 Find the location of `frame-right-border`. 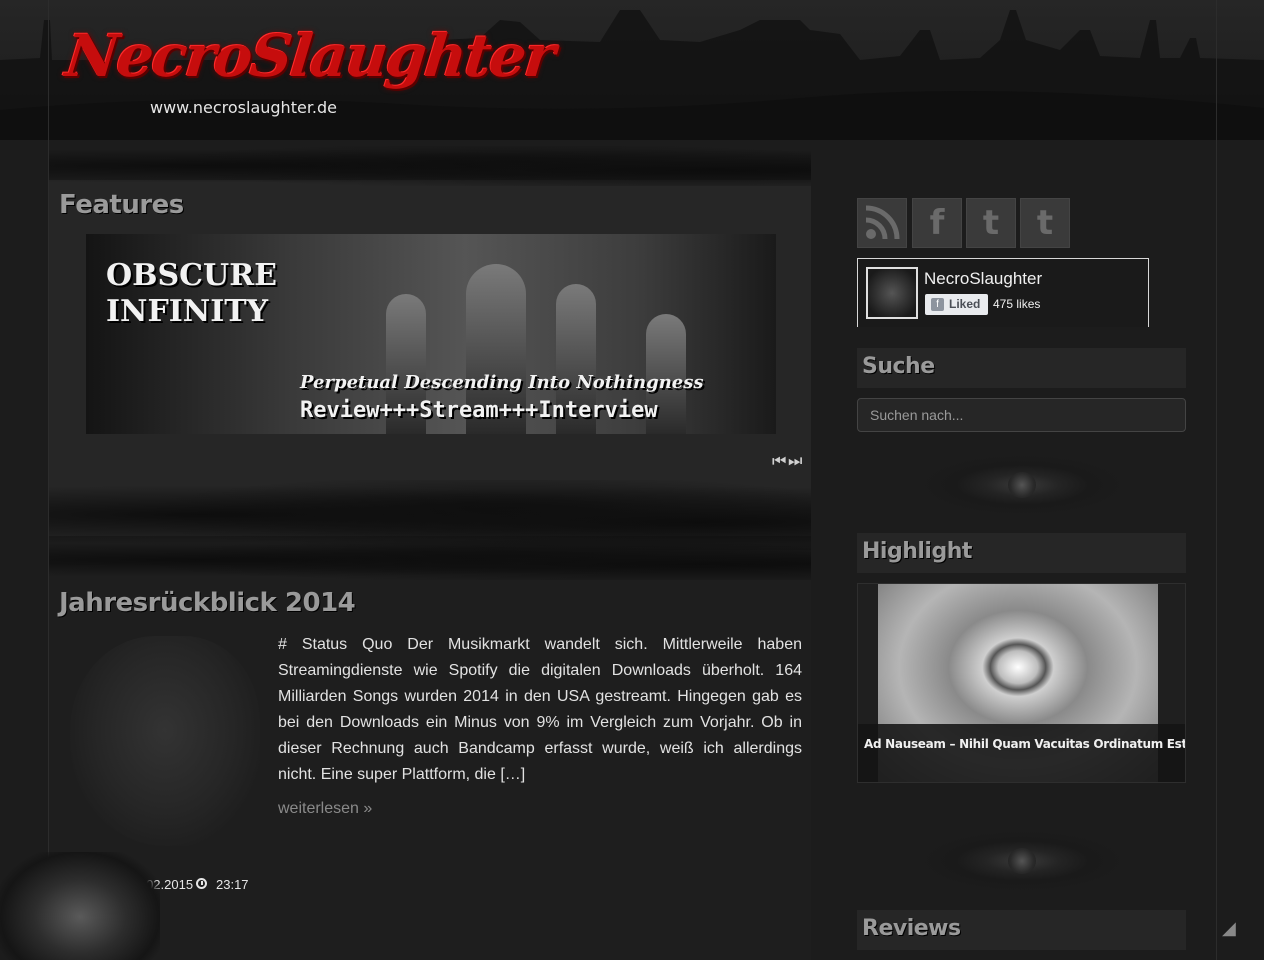

frame-right-border is located at coordinates (1216, 480).